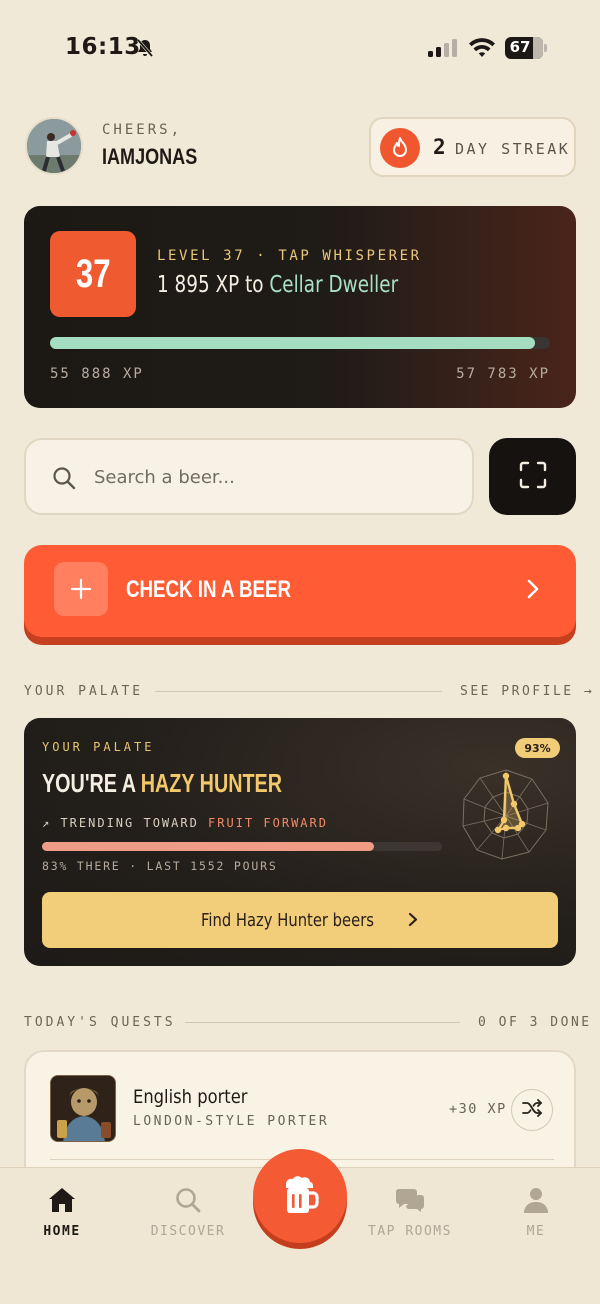  I want to click on find-beers-button: Find Hazy Hunter beers, so click(300, 920).